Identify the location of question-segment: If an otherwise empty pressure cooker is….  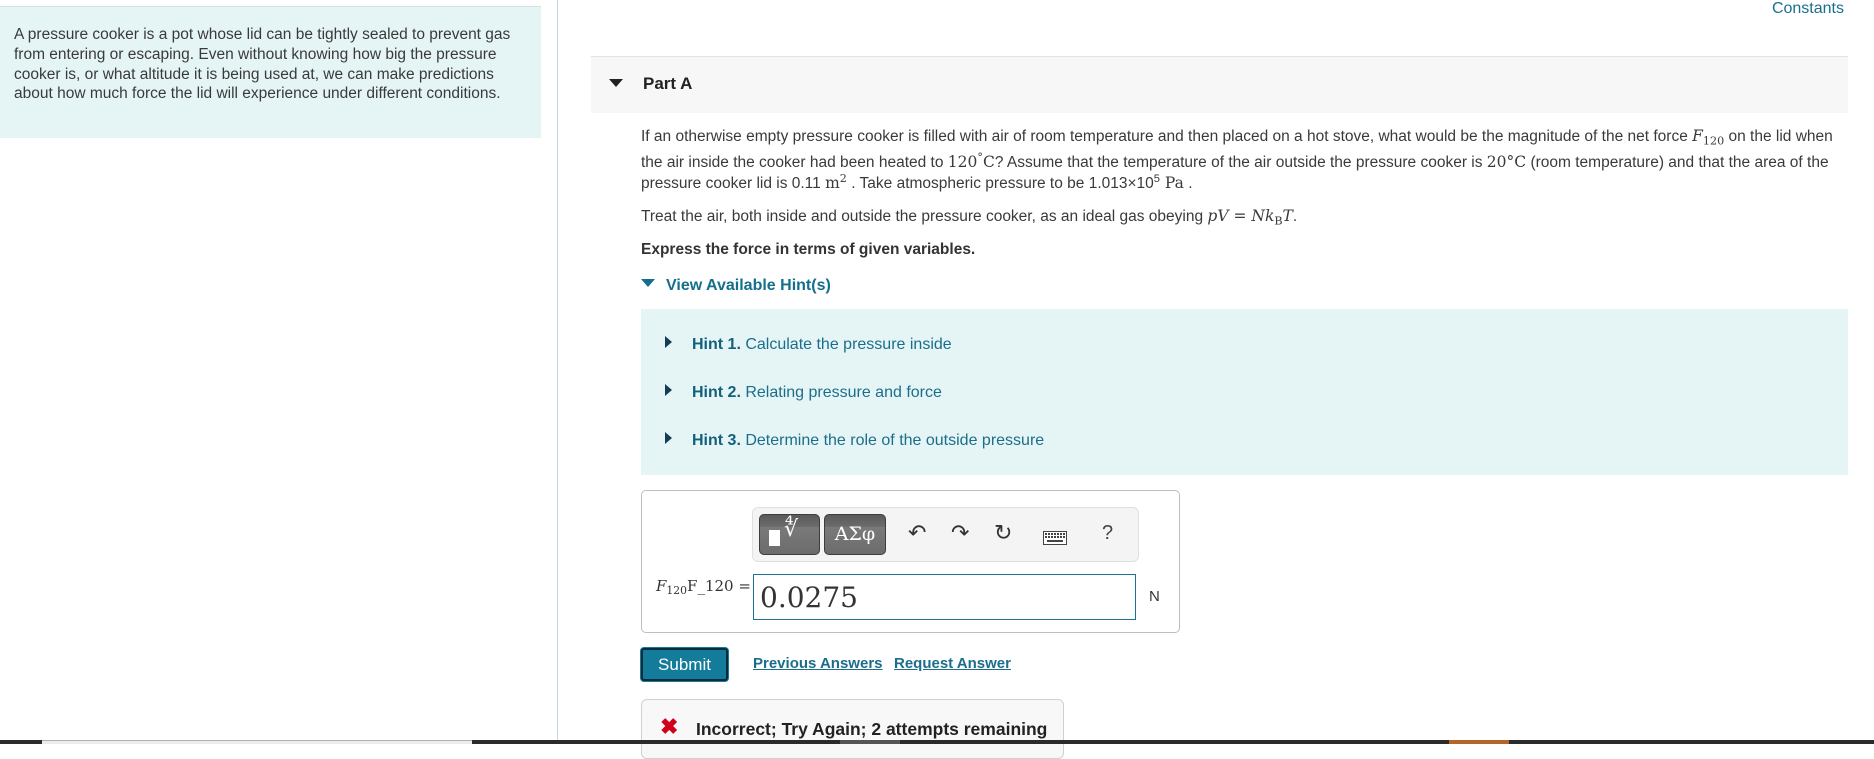
(1167, 136).